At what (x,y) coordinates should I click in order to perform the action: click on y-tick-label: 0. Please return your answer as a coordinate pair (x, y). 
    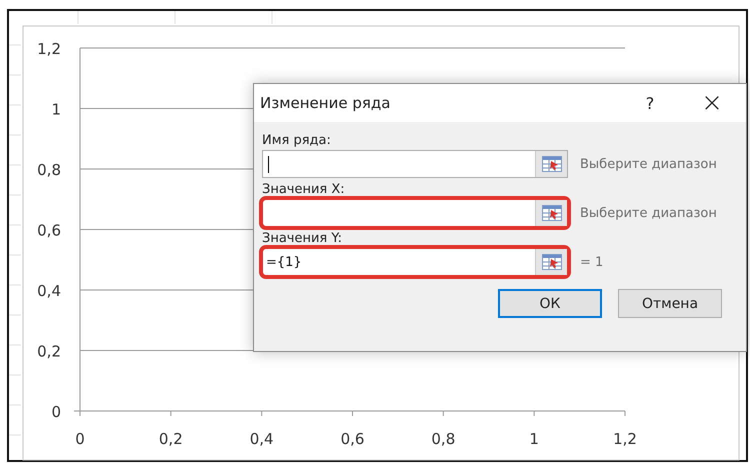
    Looking at the image, I should click on (56, 412).